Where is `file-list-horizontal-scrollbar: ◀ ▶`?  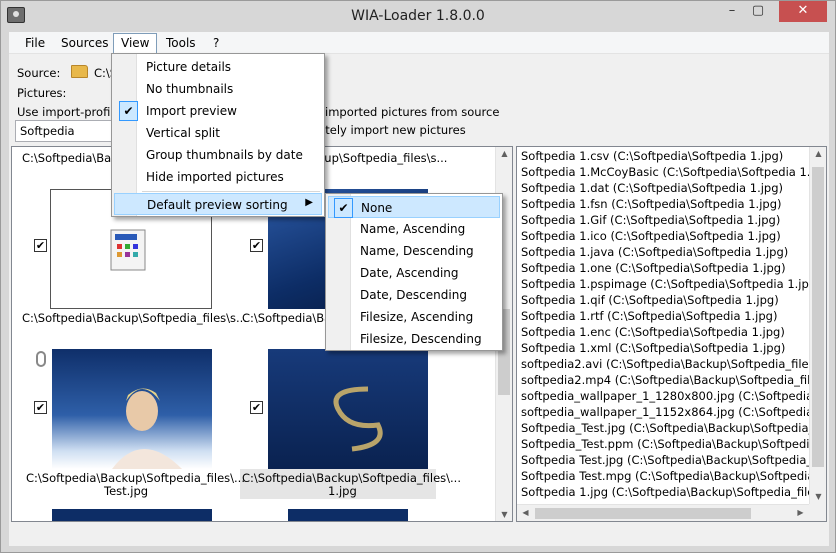 file-list-horizontal-scrollbar: ◀ ▶ is located at coordinates (663, 512).